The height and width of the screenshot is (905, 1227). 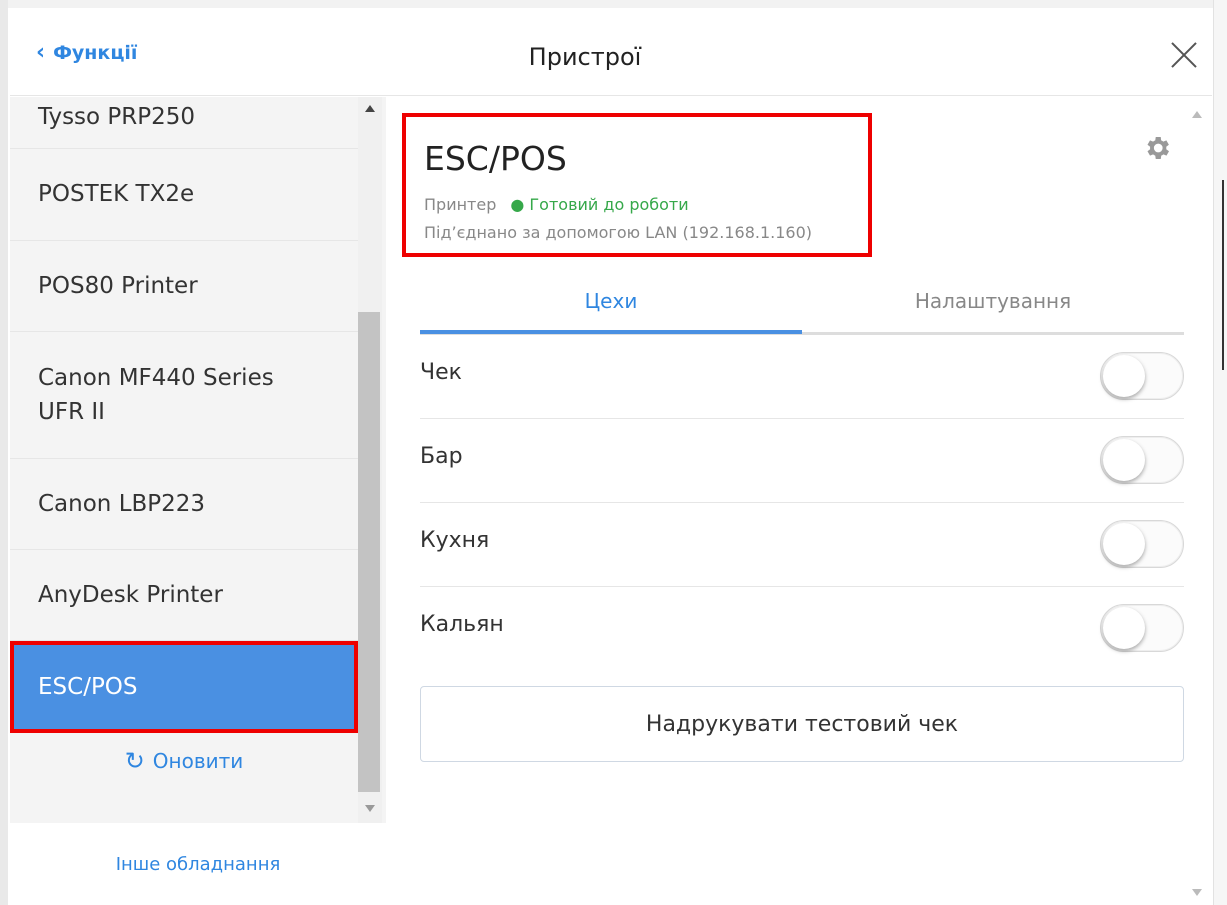 What do you see at coordinates (441, 372) in the screenshot?
I see `workshop-label: Чек` at bounding box center [441, 372].